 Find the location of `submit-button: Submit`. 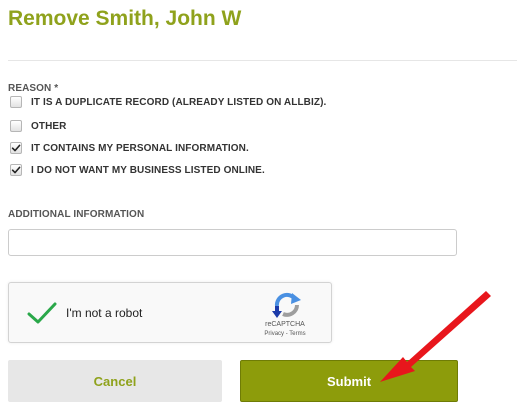

submit-button: Submit is located at coordinates (349, 381).